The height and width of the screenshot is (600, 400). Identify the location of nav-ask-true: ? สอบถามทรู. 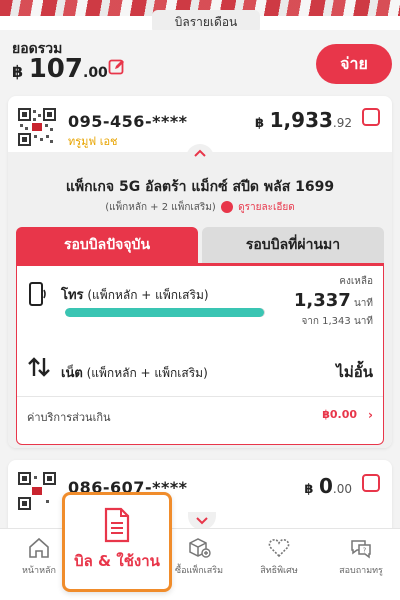
(361, 557).